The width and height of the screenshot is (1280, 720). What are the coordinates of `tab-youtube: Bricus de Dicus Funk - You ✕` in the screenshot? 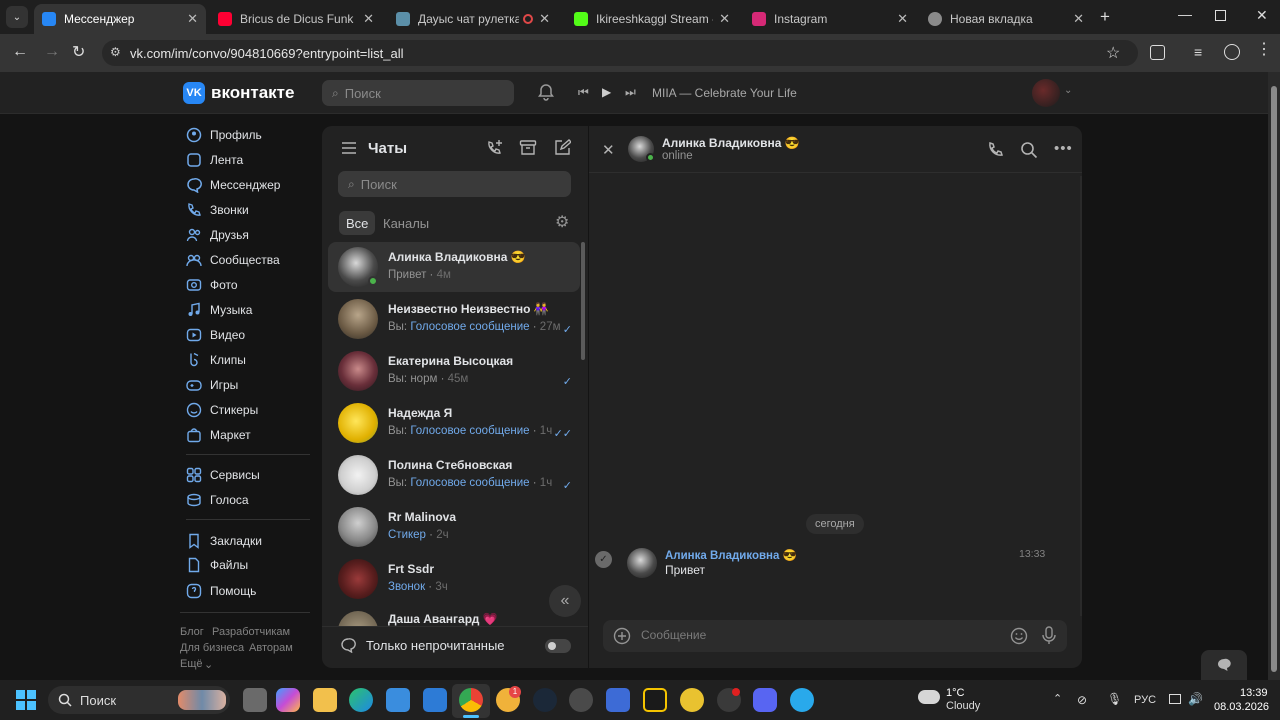 It's located at (296, 19).